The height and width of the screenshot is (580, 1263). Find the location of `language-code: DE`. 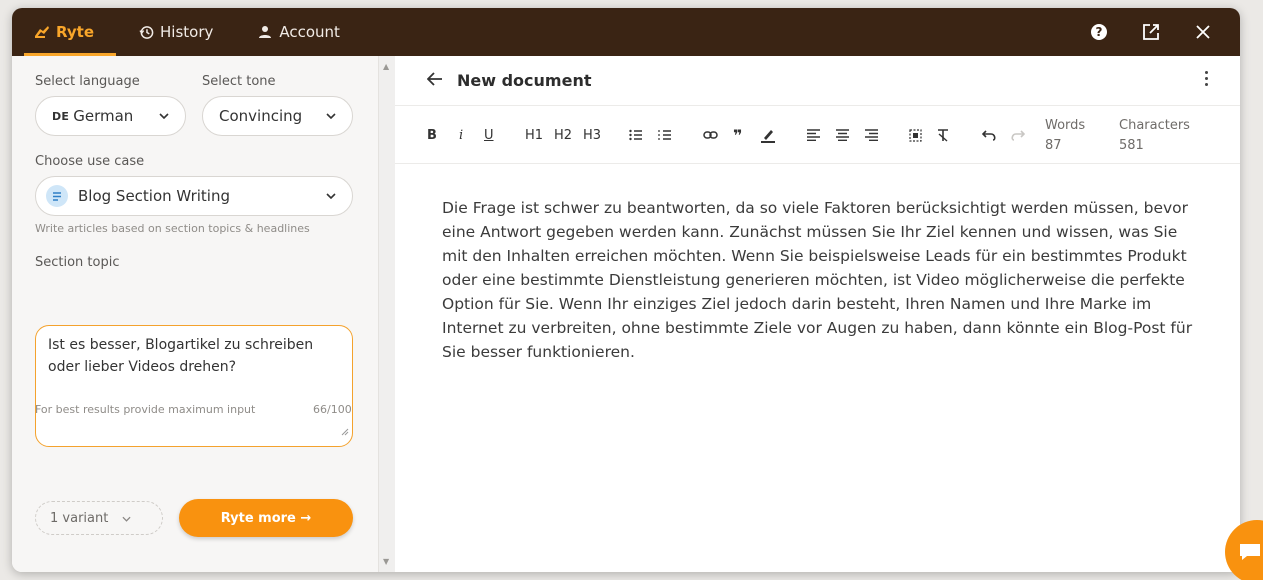

language-code: DE is located at coordinates (61, 116).